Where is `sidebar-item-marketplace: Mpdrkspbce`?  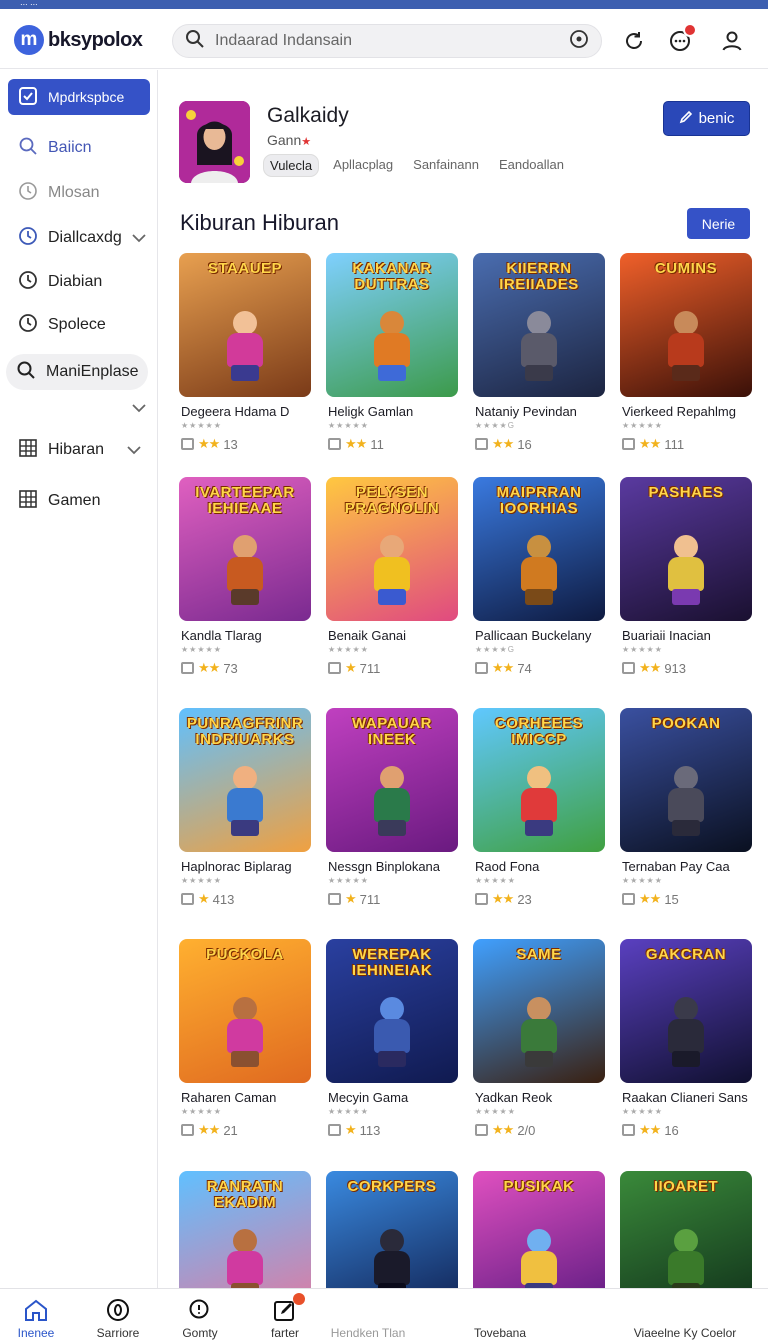
sidebar-item-marketplace: Mpdrkspbce is located at coordinates (79, 97).